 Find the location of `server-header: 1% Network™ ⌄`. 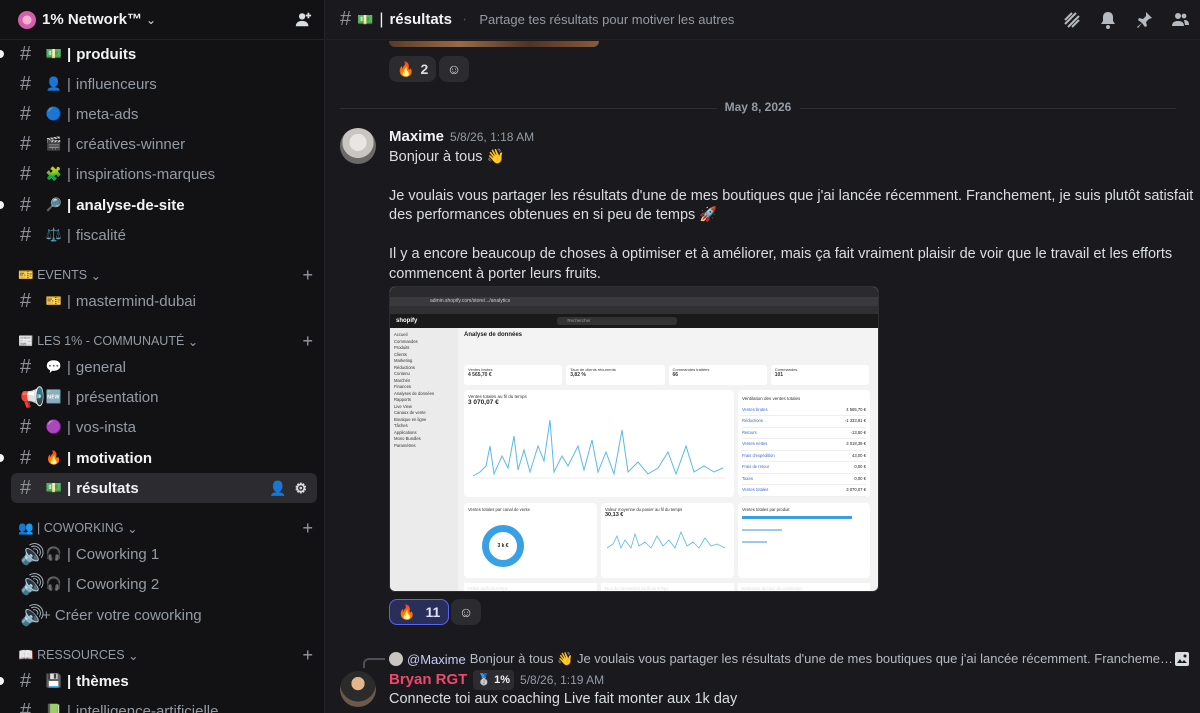

server-header: 1% Network™ ⌄ is located at coordinates (162, 20).